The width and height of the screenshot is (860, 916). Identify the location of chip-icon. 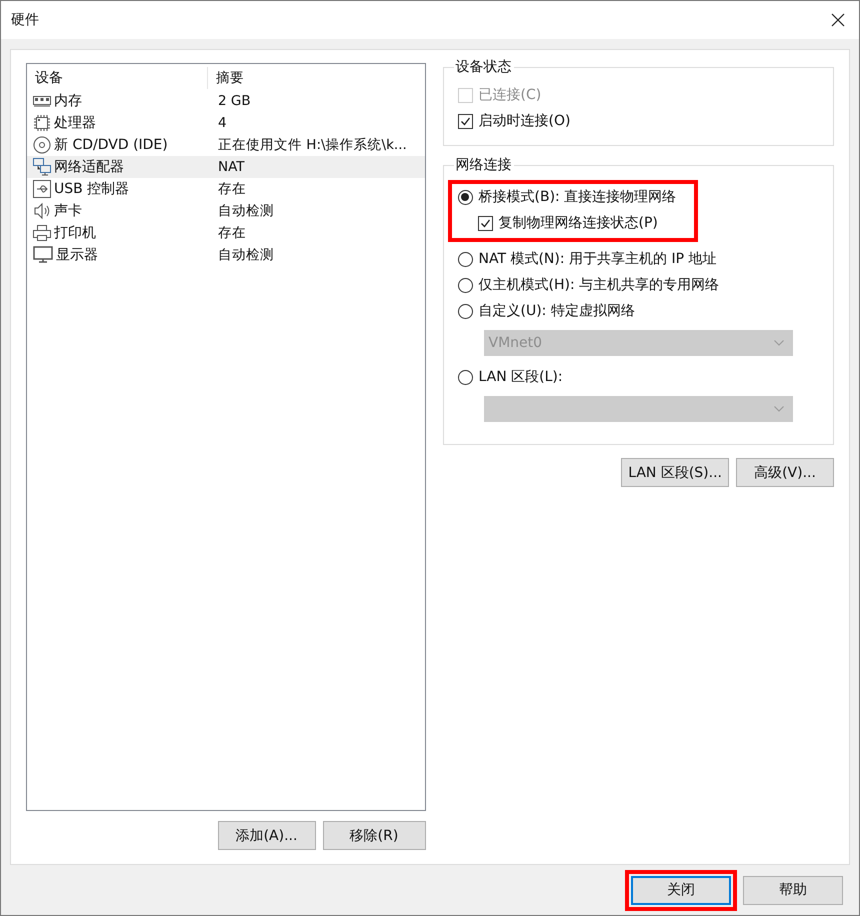
(42, 123).